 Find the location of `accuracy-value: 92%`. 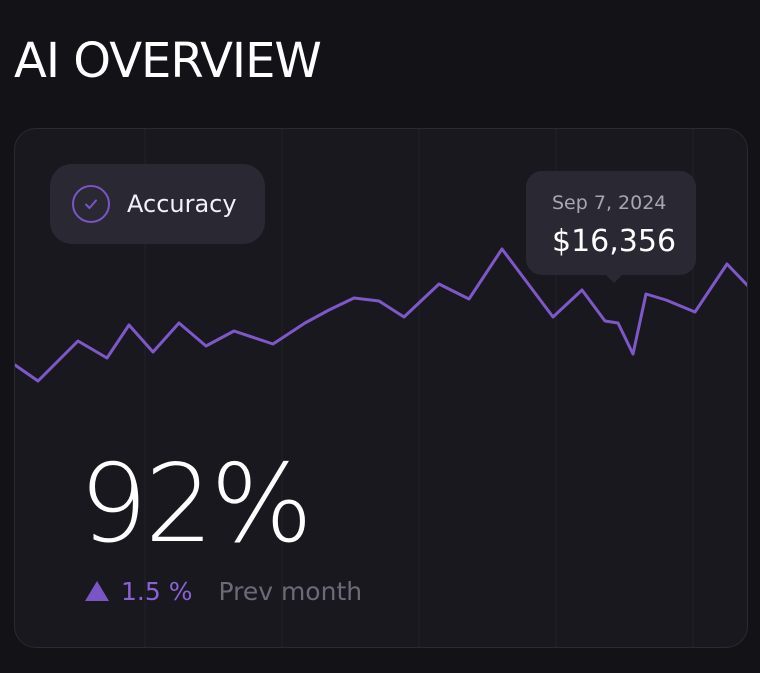

accuracy-value: 92% is located at coordinates (196, 504).